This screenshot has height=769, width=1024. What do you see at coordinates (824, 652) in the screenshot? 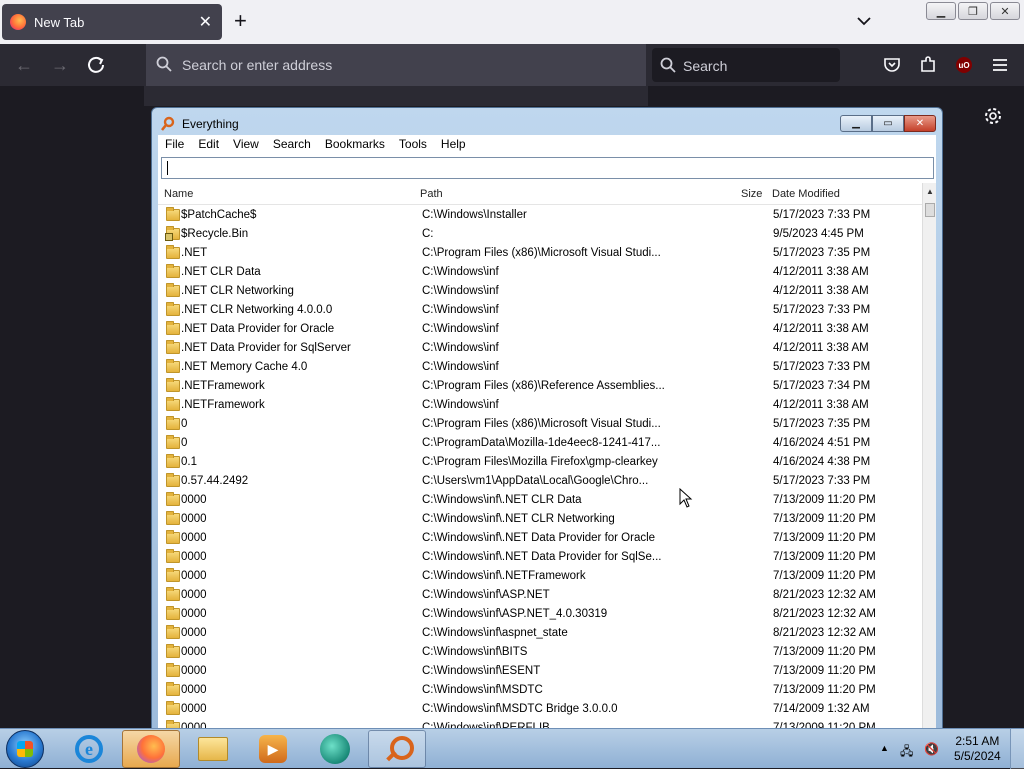
I see `date-modified: 7/13/2009 11:20 PM` at bounding box center [824, 652].